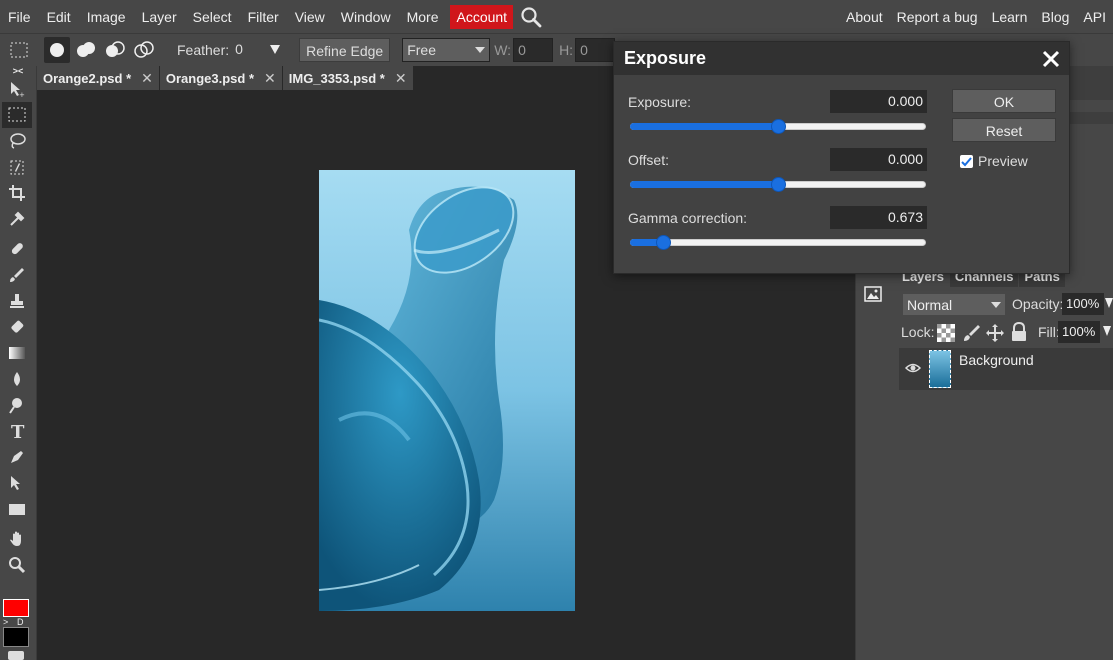 The width and height of the screenshot is (1113, 660). I want to click on fill-label: Fill:, so click(1049, 332).